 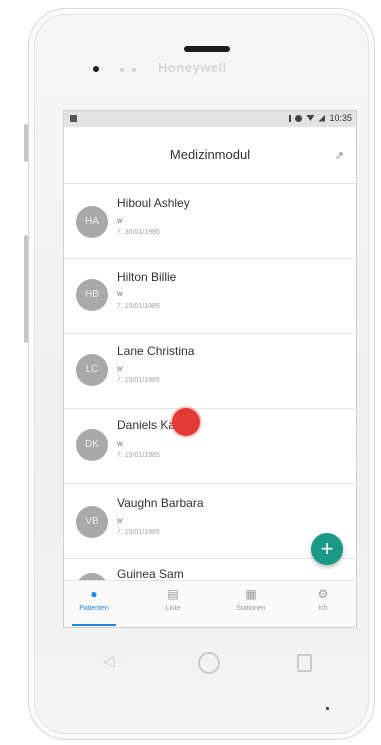 What do you see at coordinates (92, 222) in the screenshot?
I see `avatar: HA` at bounding box center [92, 222].